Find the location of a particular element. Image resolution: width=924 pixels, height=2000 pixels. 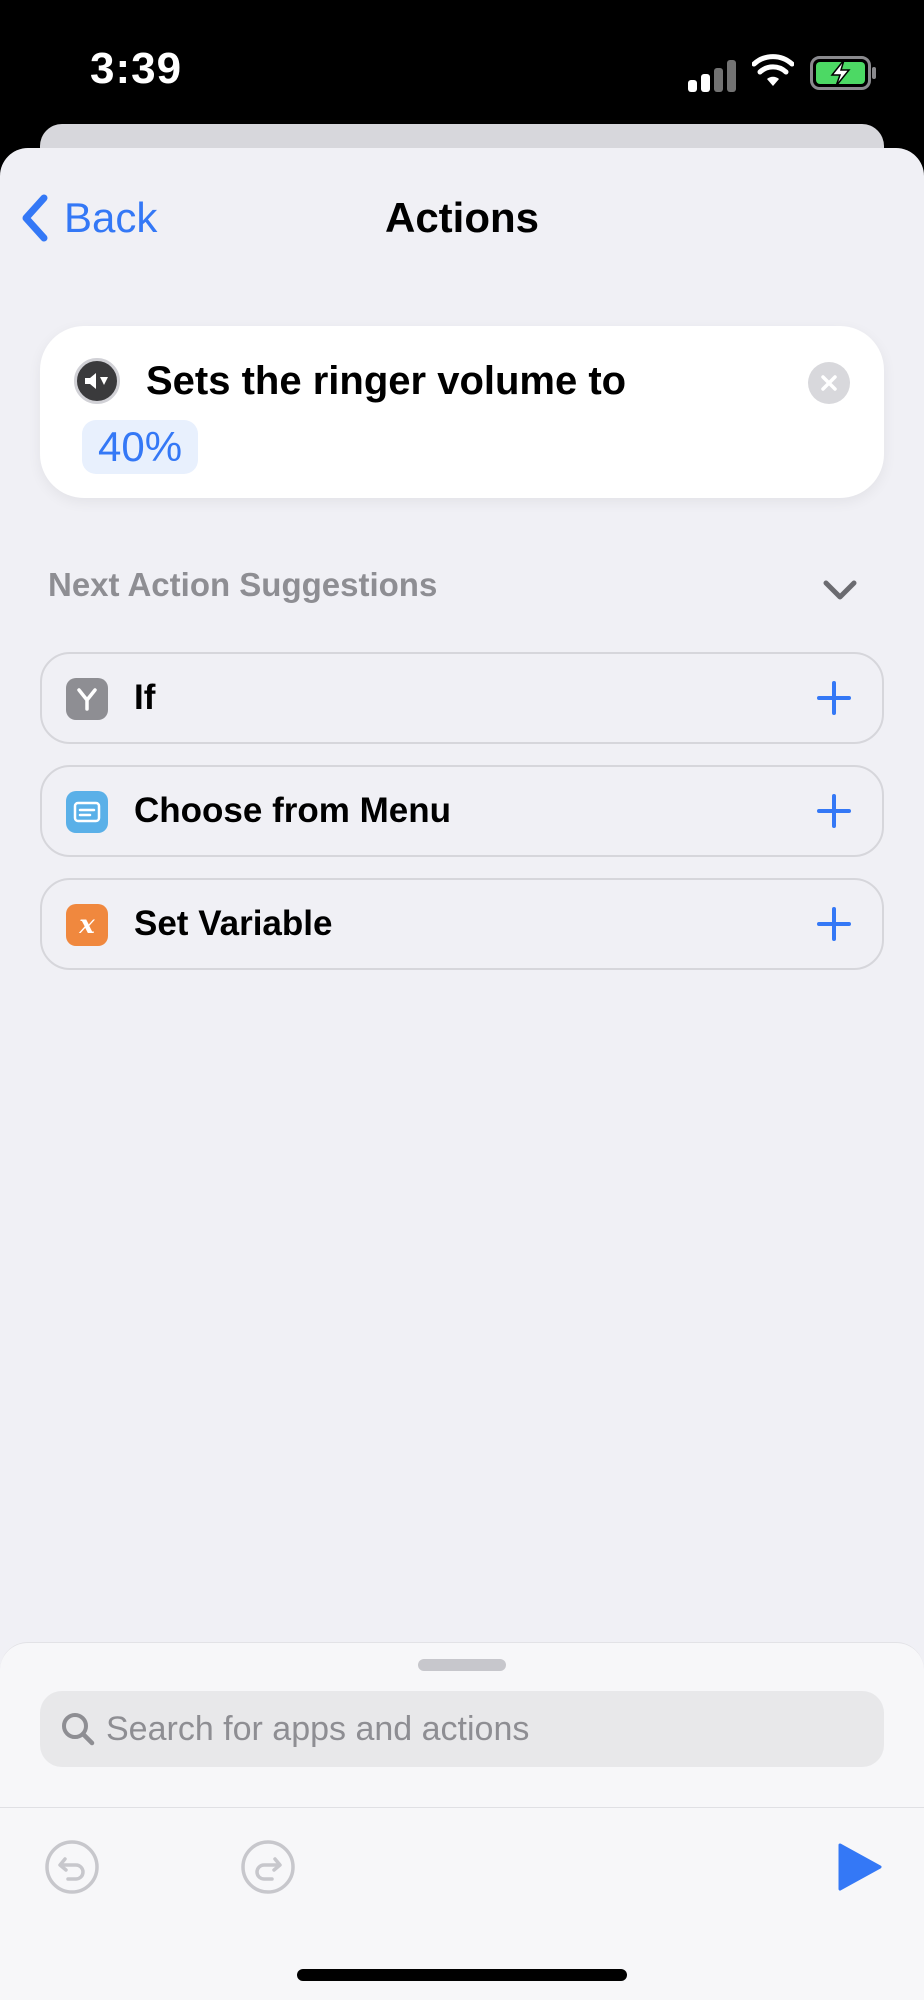

cellular-signal-icon is located at coordinates (713, 75).